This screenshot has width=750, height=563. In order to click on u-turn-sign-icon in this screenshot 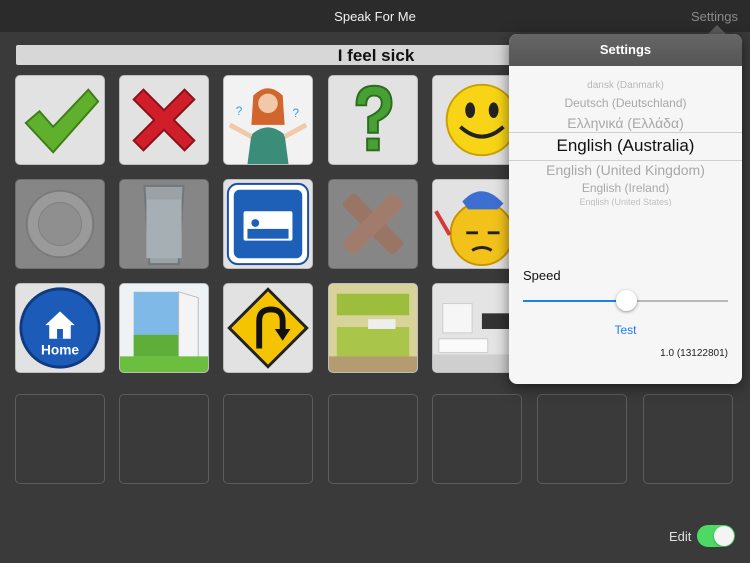, I will do `click(268, 328)`.